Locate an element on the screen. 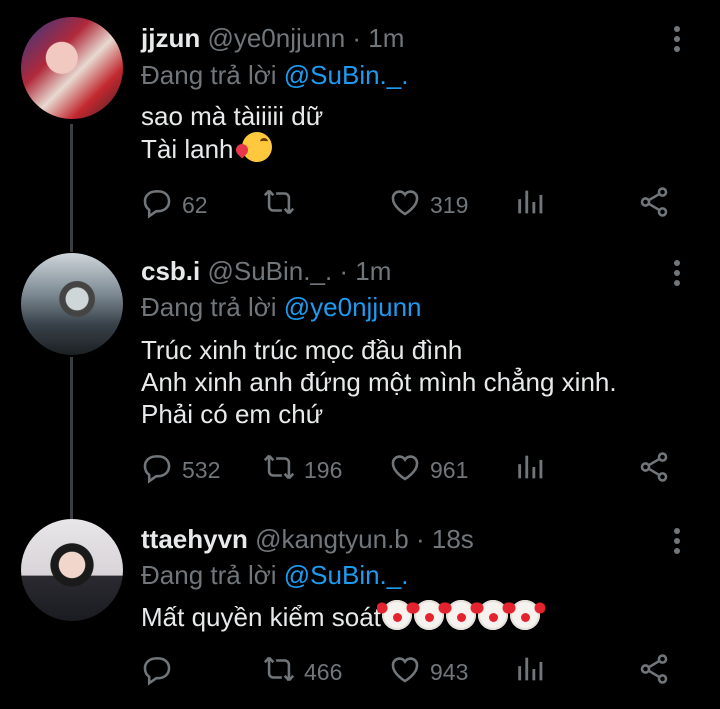 This screenshot has width=720, height=709. tweet-header: csb.i @SuBin._. · 1m is located at coordinates (266, 271).